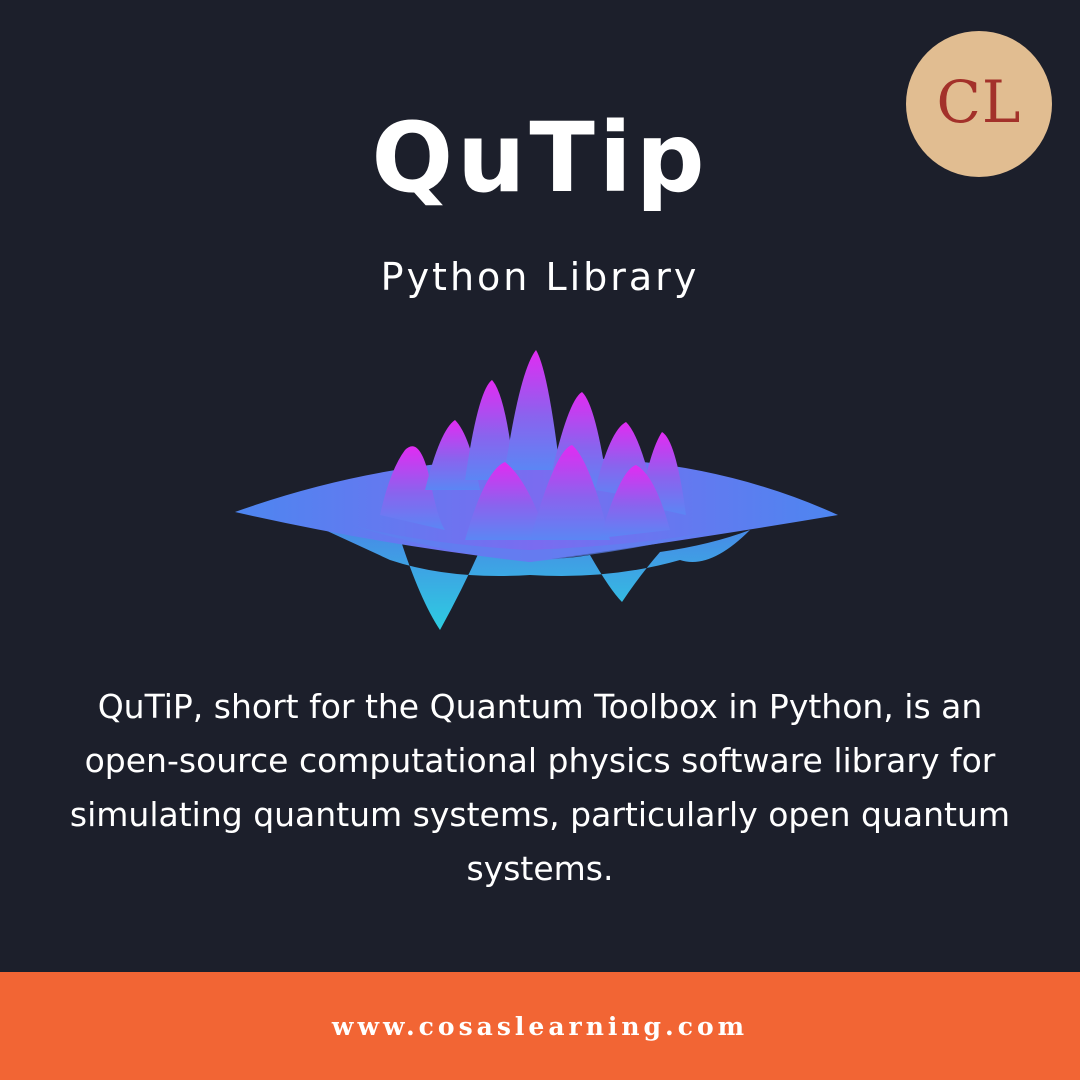 Image resolution: width=1080 pixels, height=1080 pixels. Describe the element at coordinates (540, 277) in the screenshot. I see `page-subtitle: Python Library` at that location.